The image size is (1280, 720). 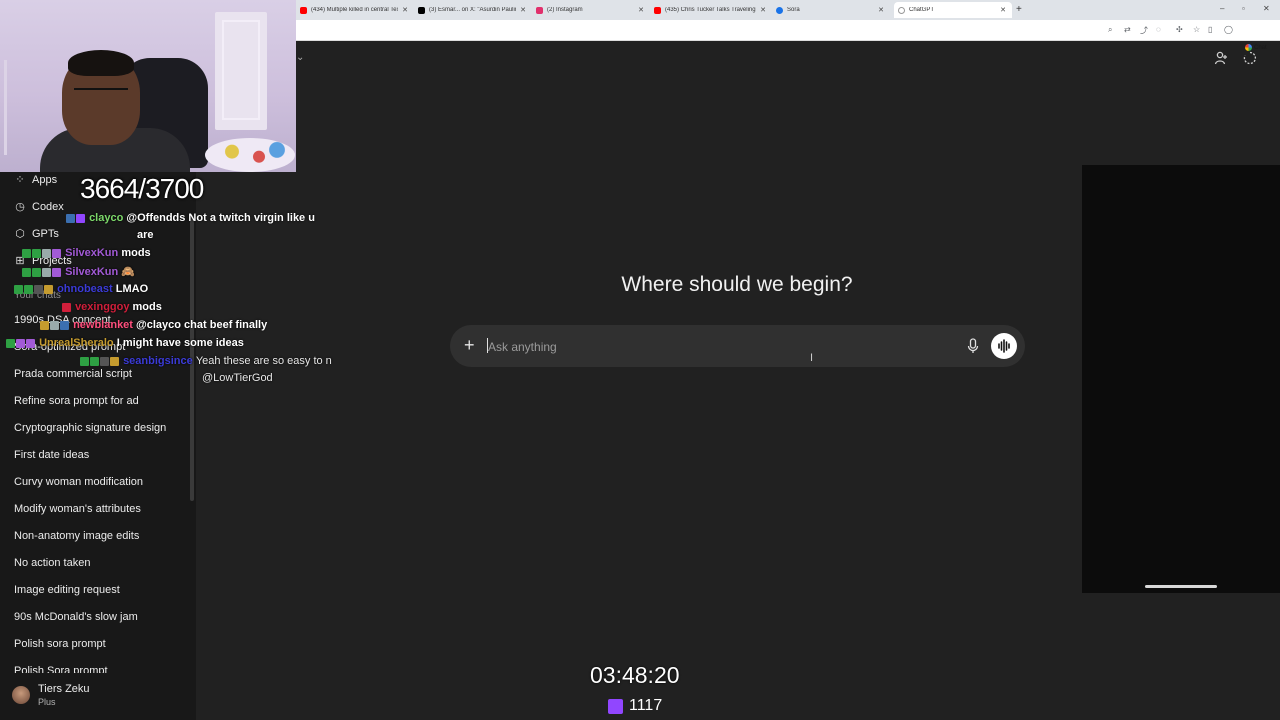 I want to click on chat-message: vexinggoy mods, so click(x=112, y=307).